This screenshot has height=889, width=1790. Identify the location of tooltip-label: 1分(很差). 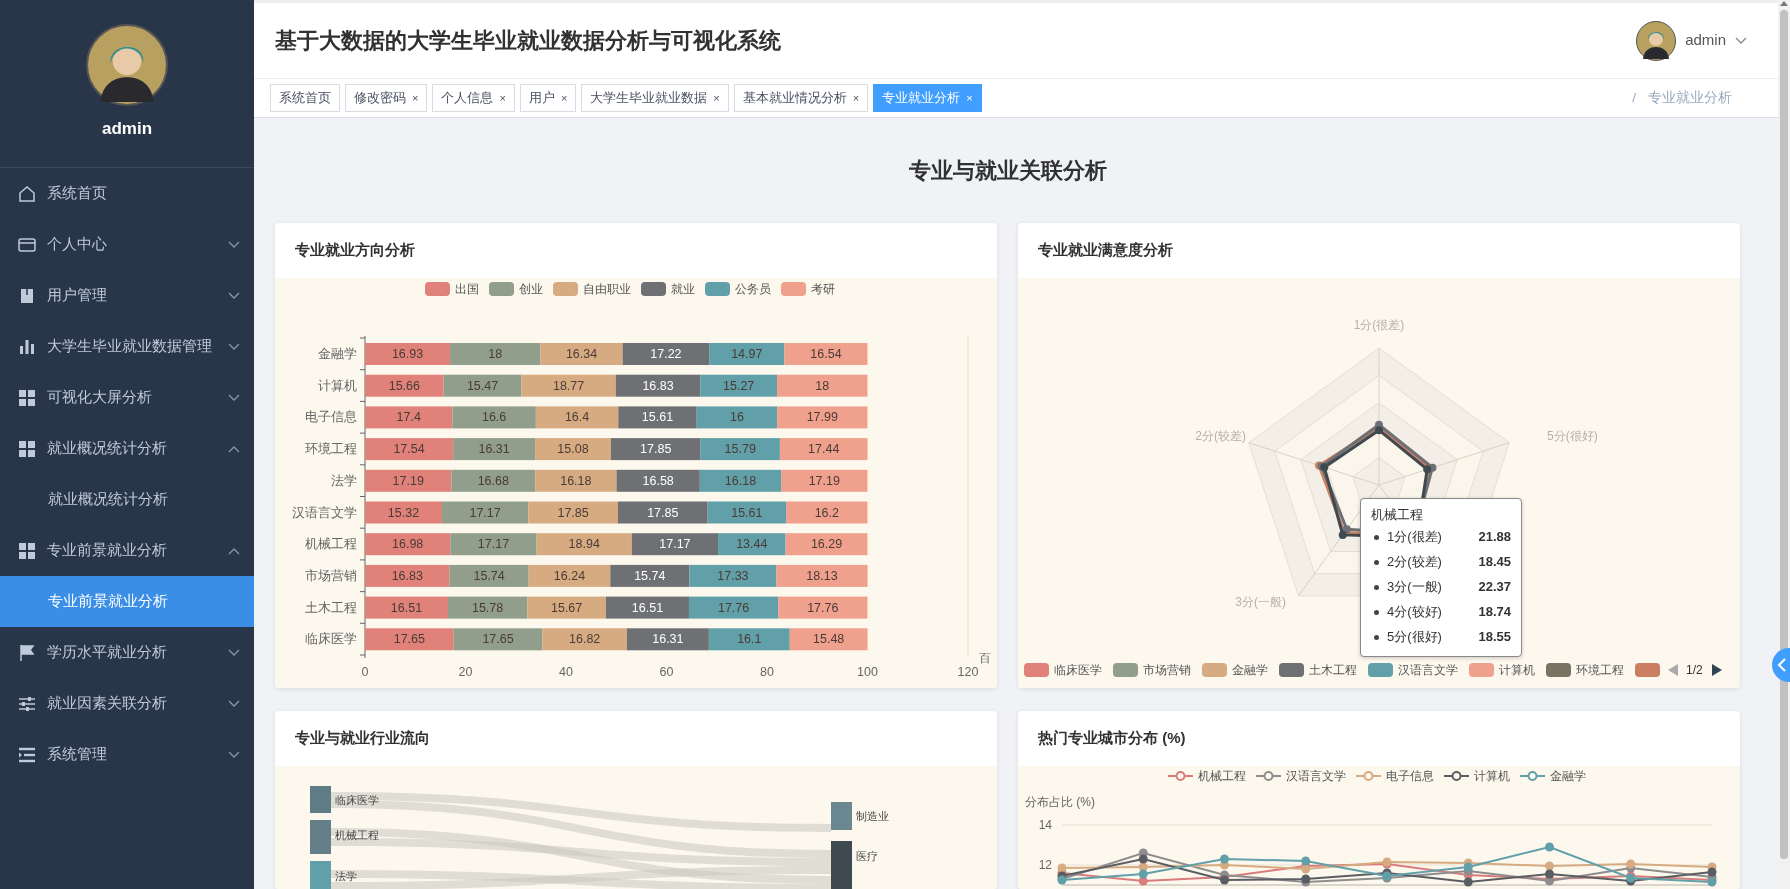
(1414, 537).